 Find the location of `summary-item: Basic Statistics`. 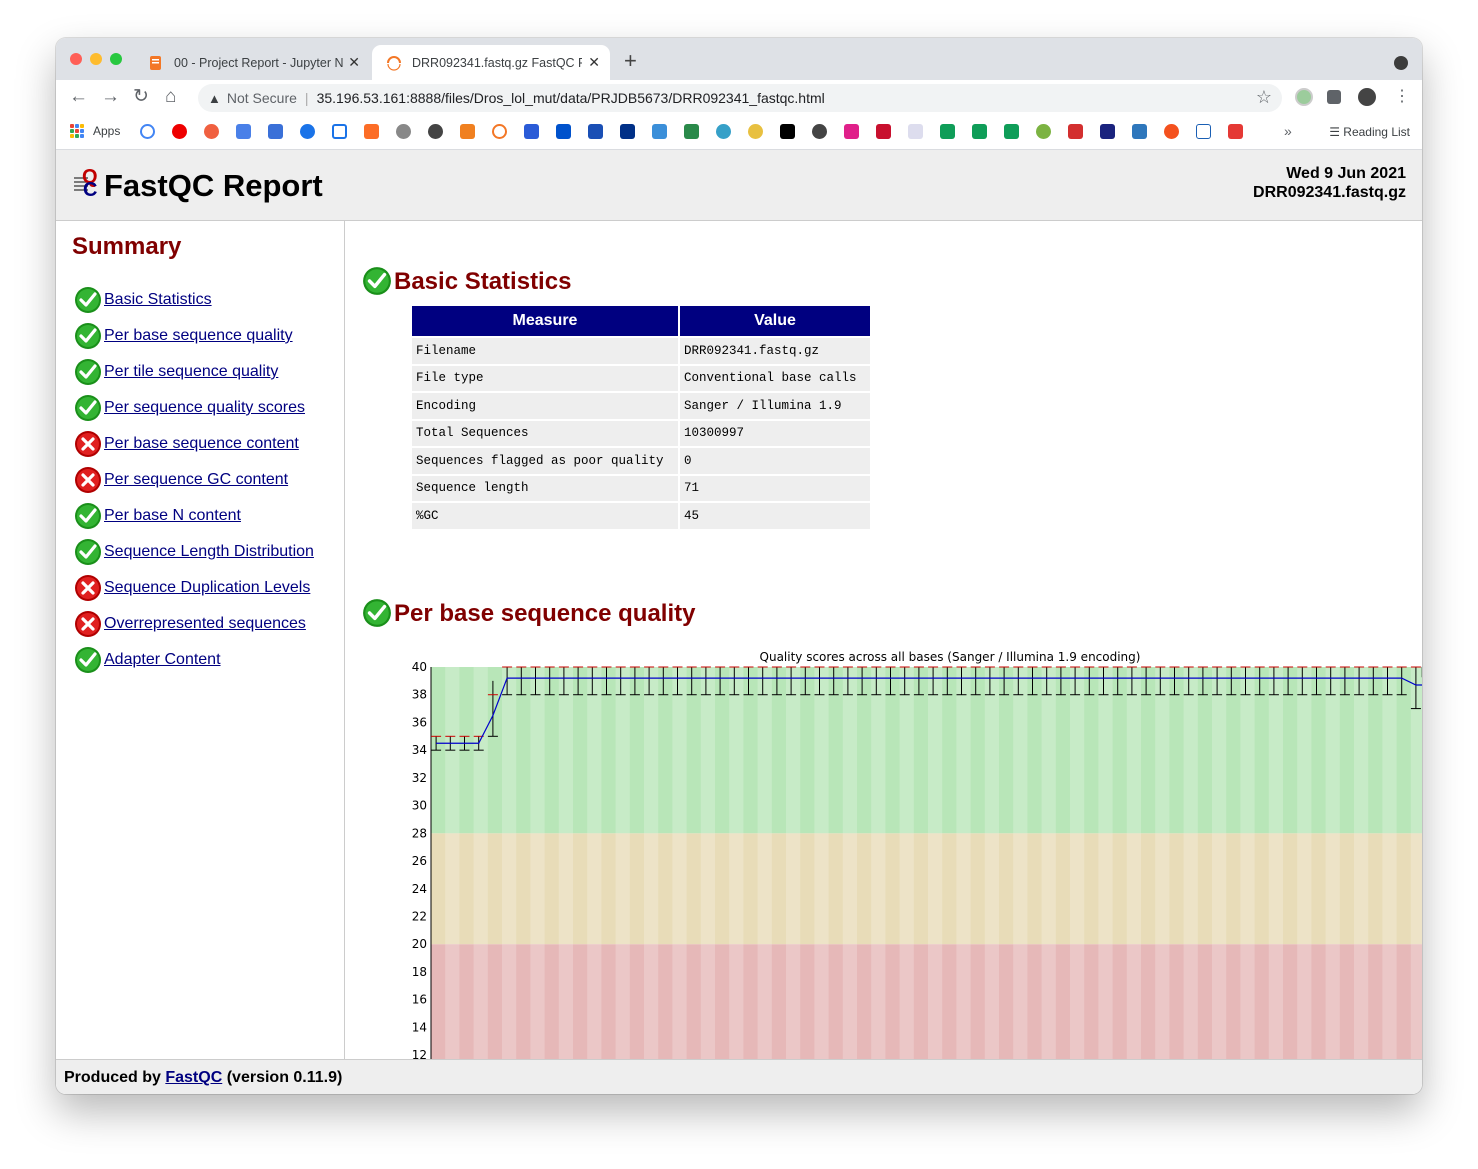

summary-item: Basic Statistics is located at coordinates (143, 300).